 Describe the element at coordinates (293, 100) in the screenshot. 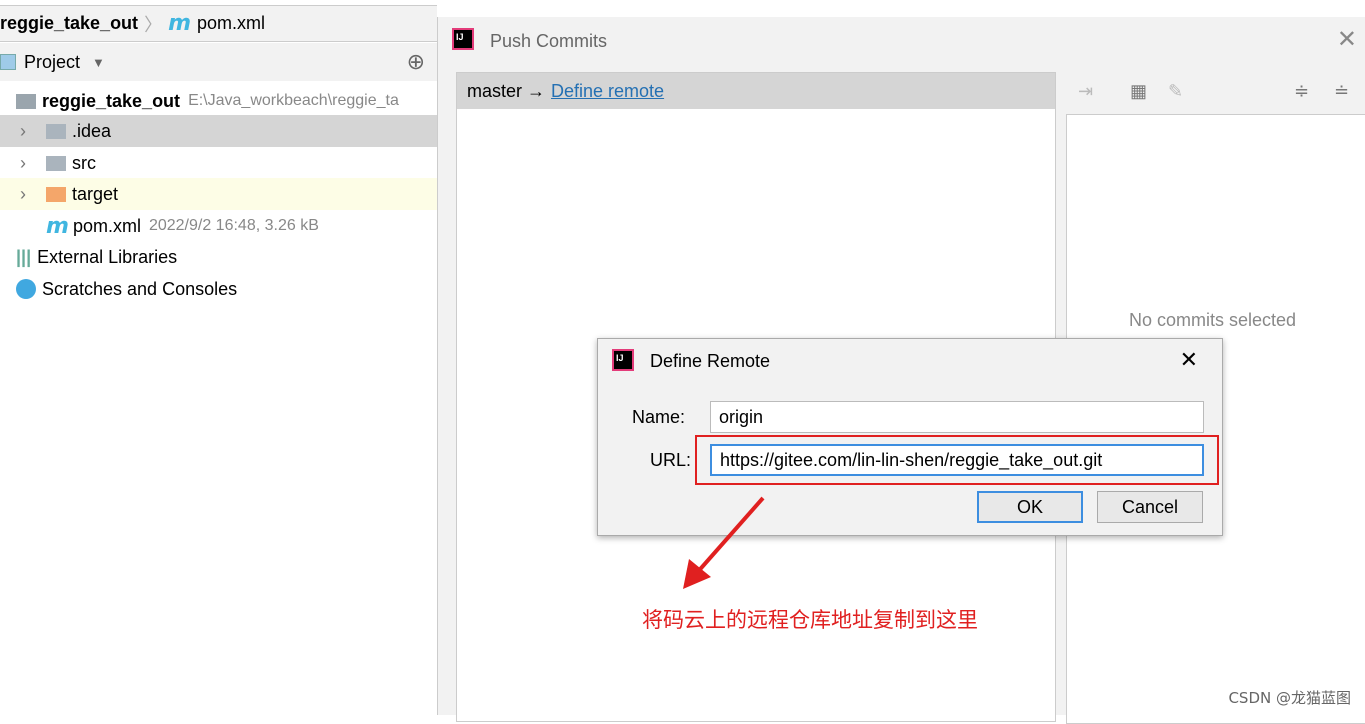

I see `root-path: E:\Java_workbeach\reggie_ta` at that location.